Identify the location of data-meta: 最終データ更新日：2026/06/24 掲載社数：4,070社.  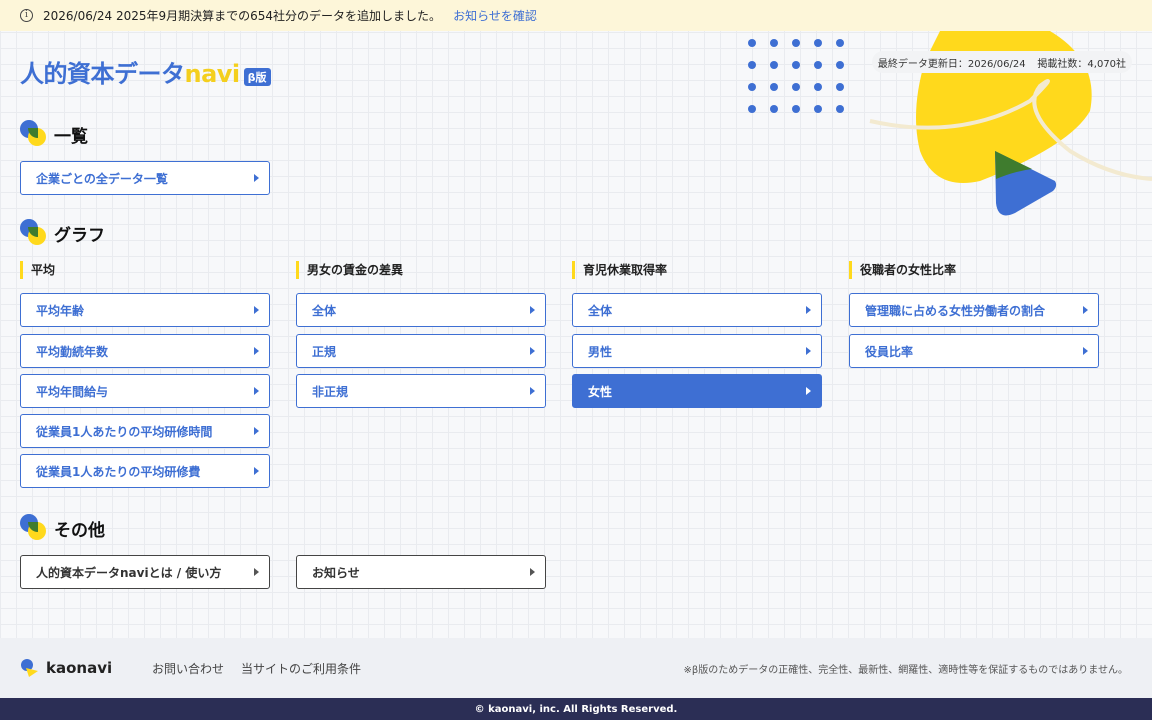
(1002, 62).